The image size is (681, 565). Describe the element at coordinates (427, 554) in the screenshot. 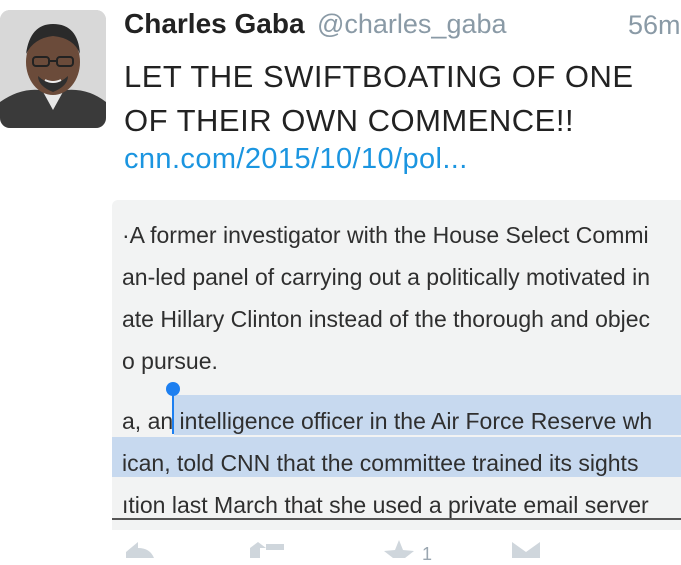

I see `favorite-count: 1` at that location.